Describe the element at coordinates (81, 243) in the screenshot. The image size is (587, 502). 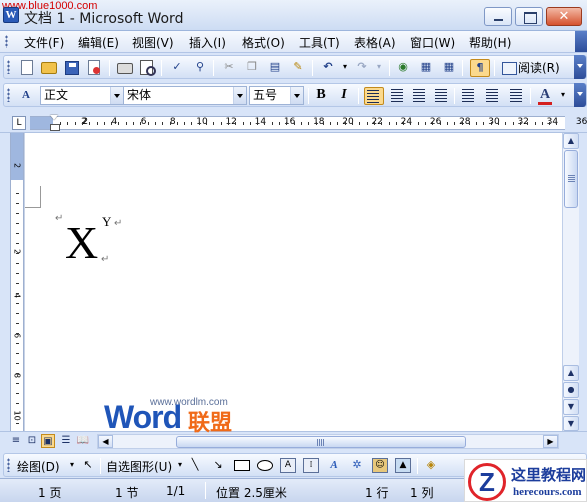
I see `base-character: X` at that location.